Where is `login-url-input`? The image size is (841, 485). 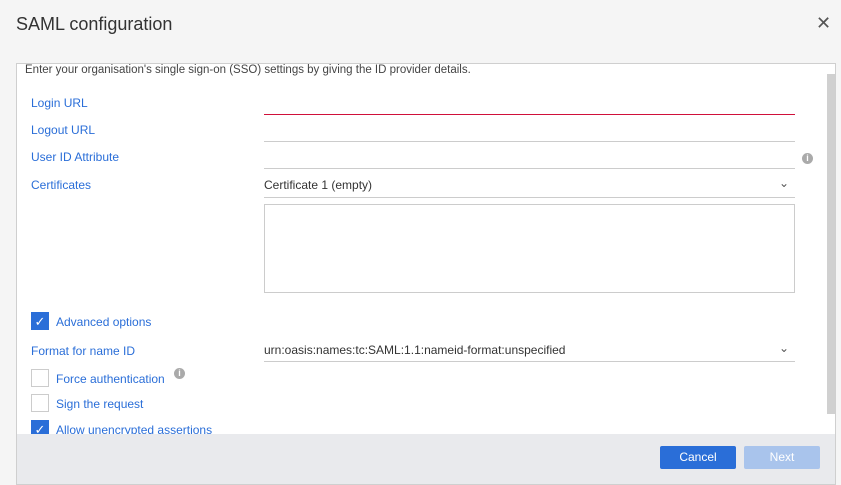 login-url-input is located at coordinates (529, 103).